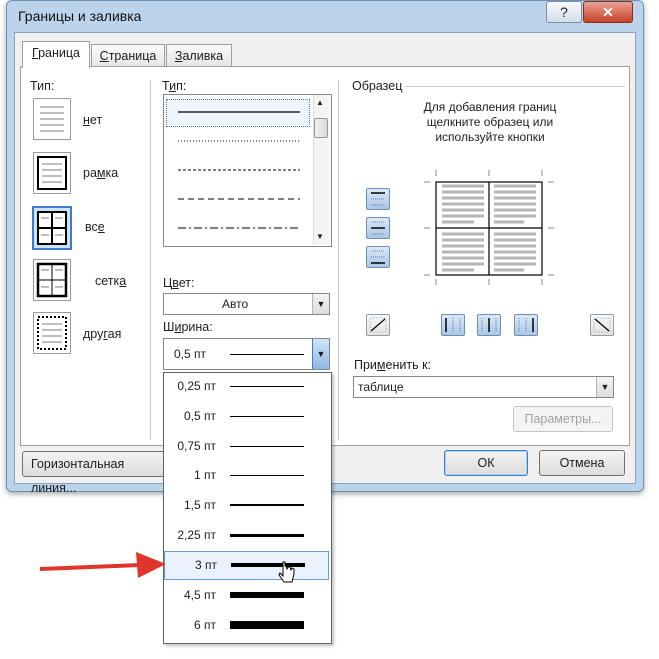 The height and width of the screenshot is (659, 659). Describe the element at coordinates (52, 228) in the screenshot. I see `all-borders-icon` at that location.